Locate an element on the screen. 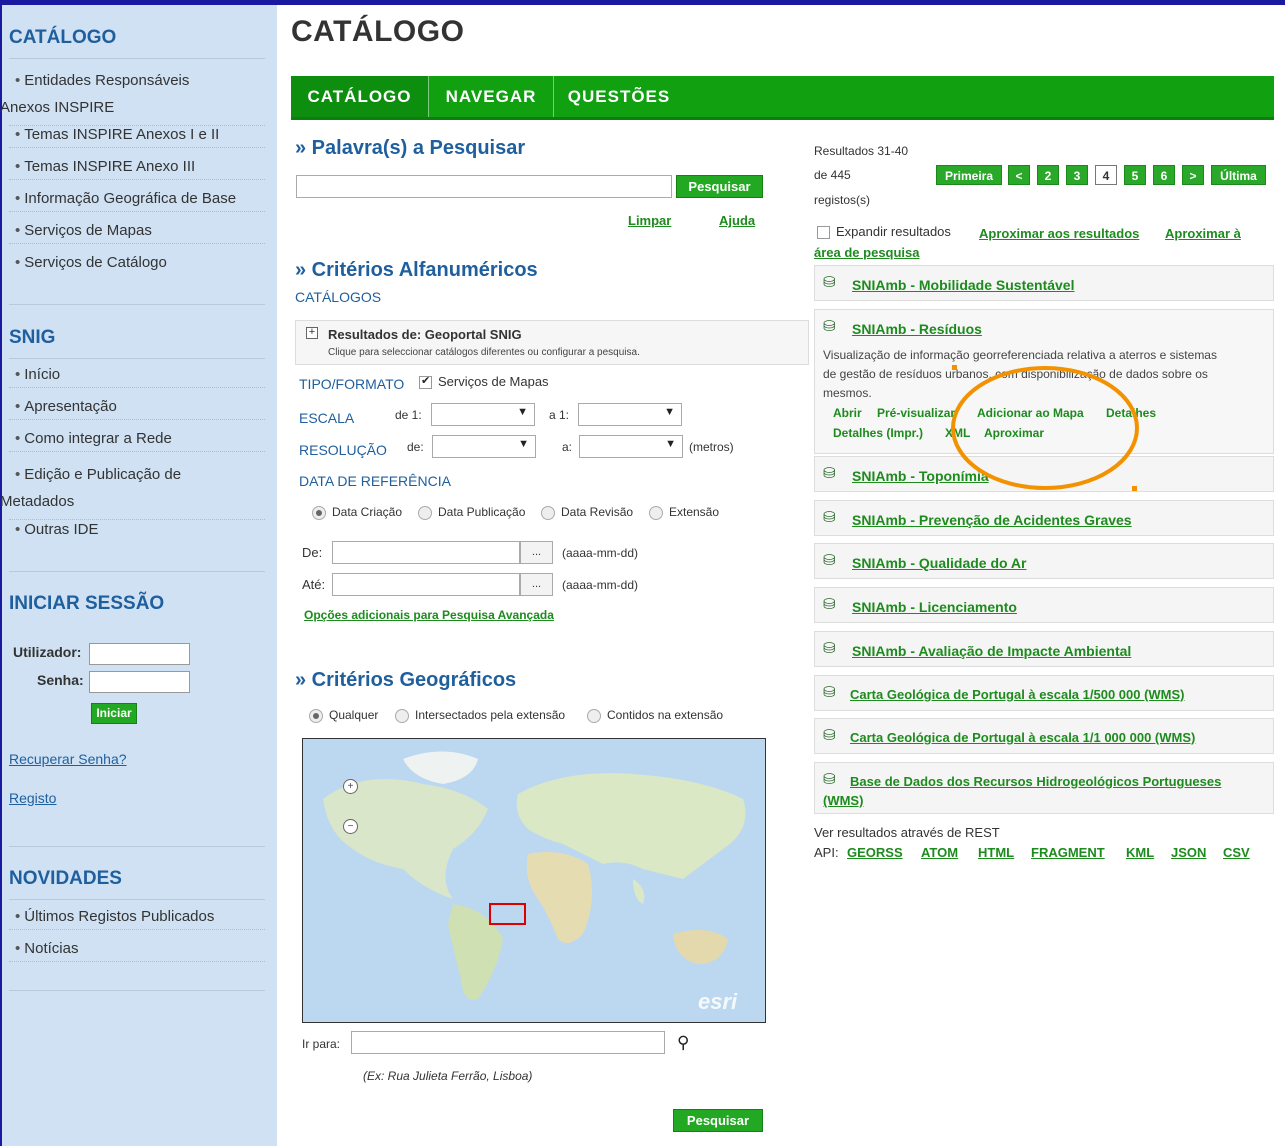  highlight-ellipse is located at coordinates (1045, 428).